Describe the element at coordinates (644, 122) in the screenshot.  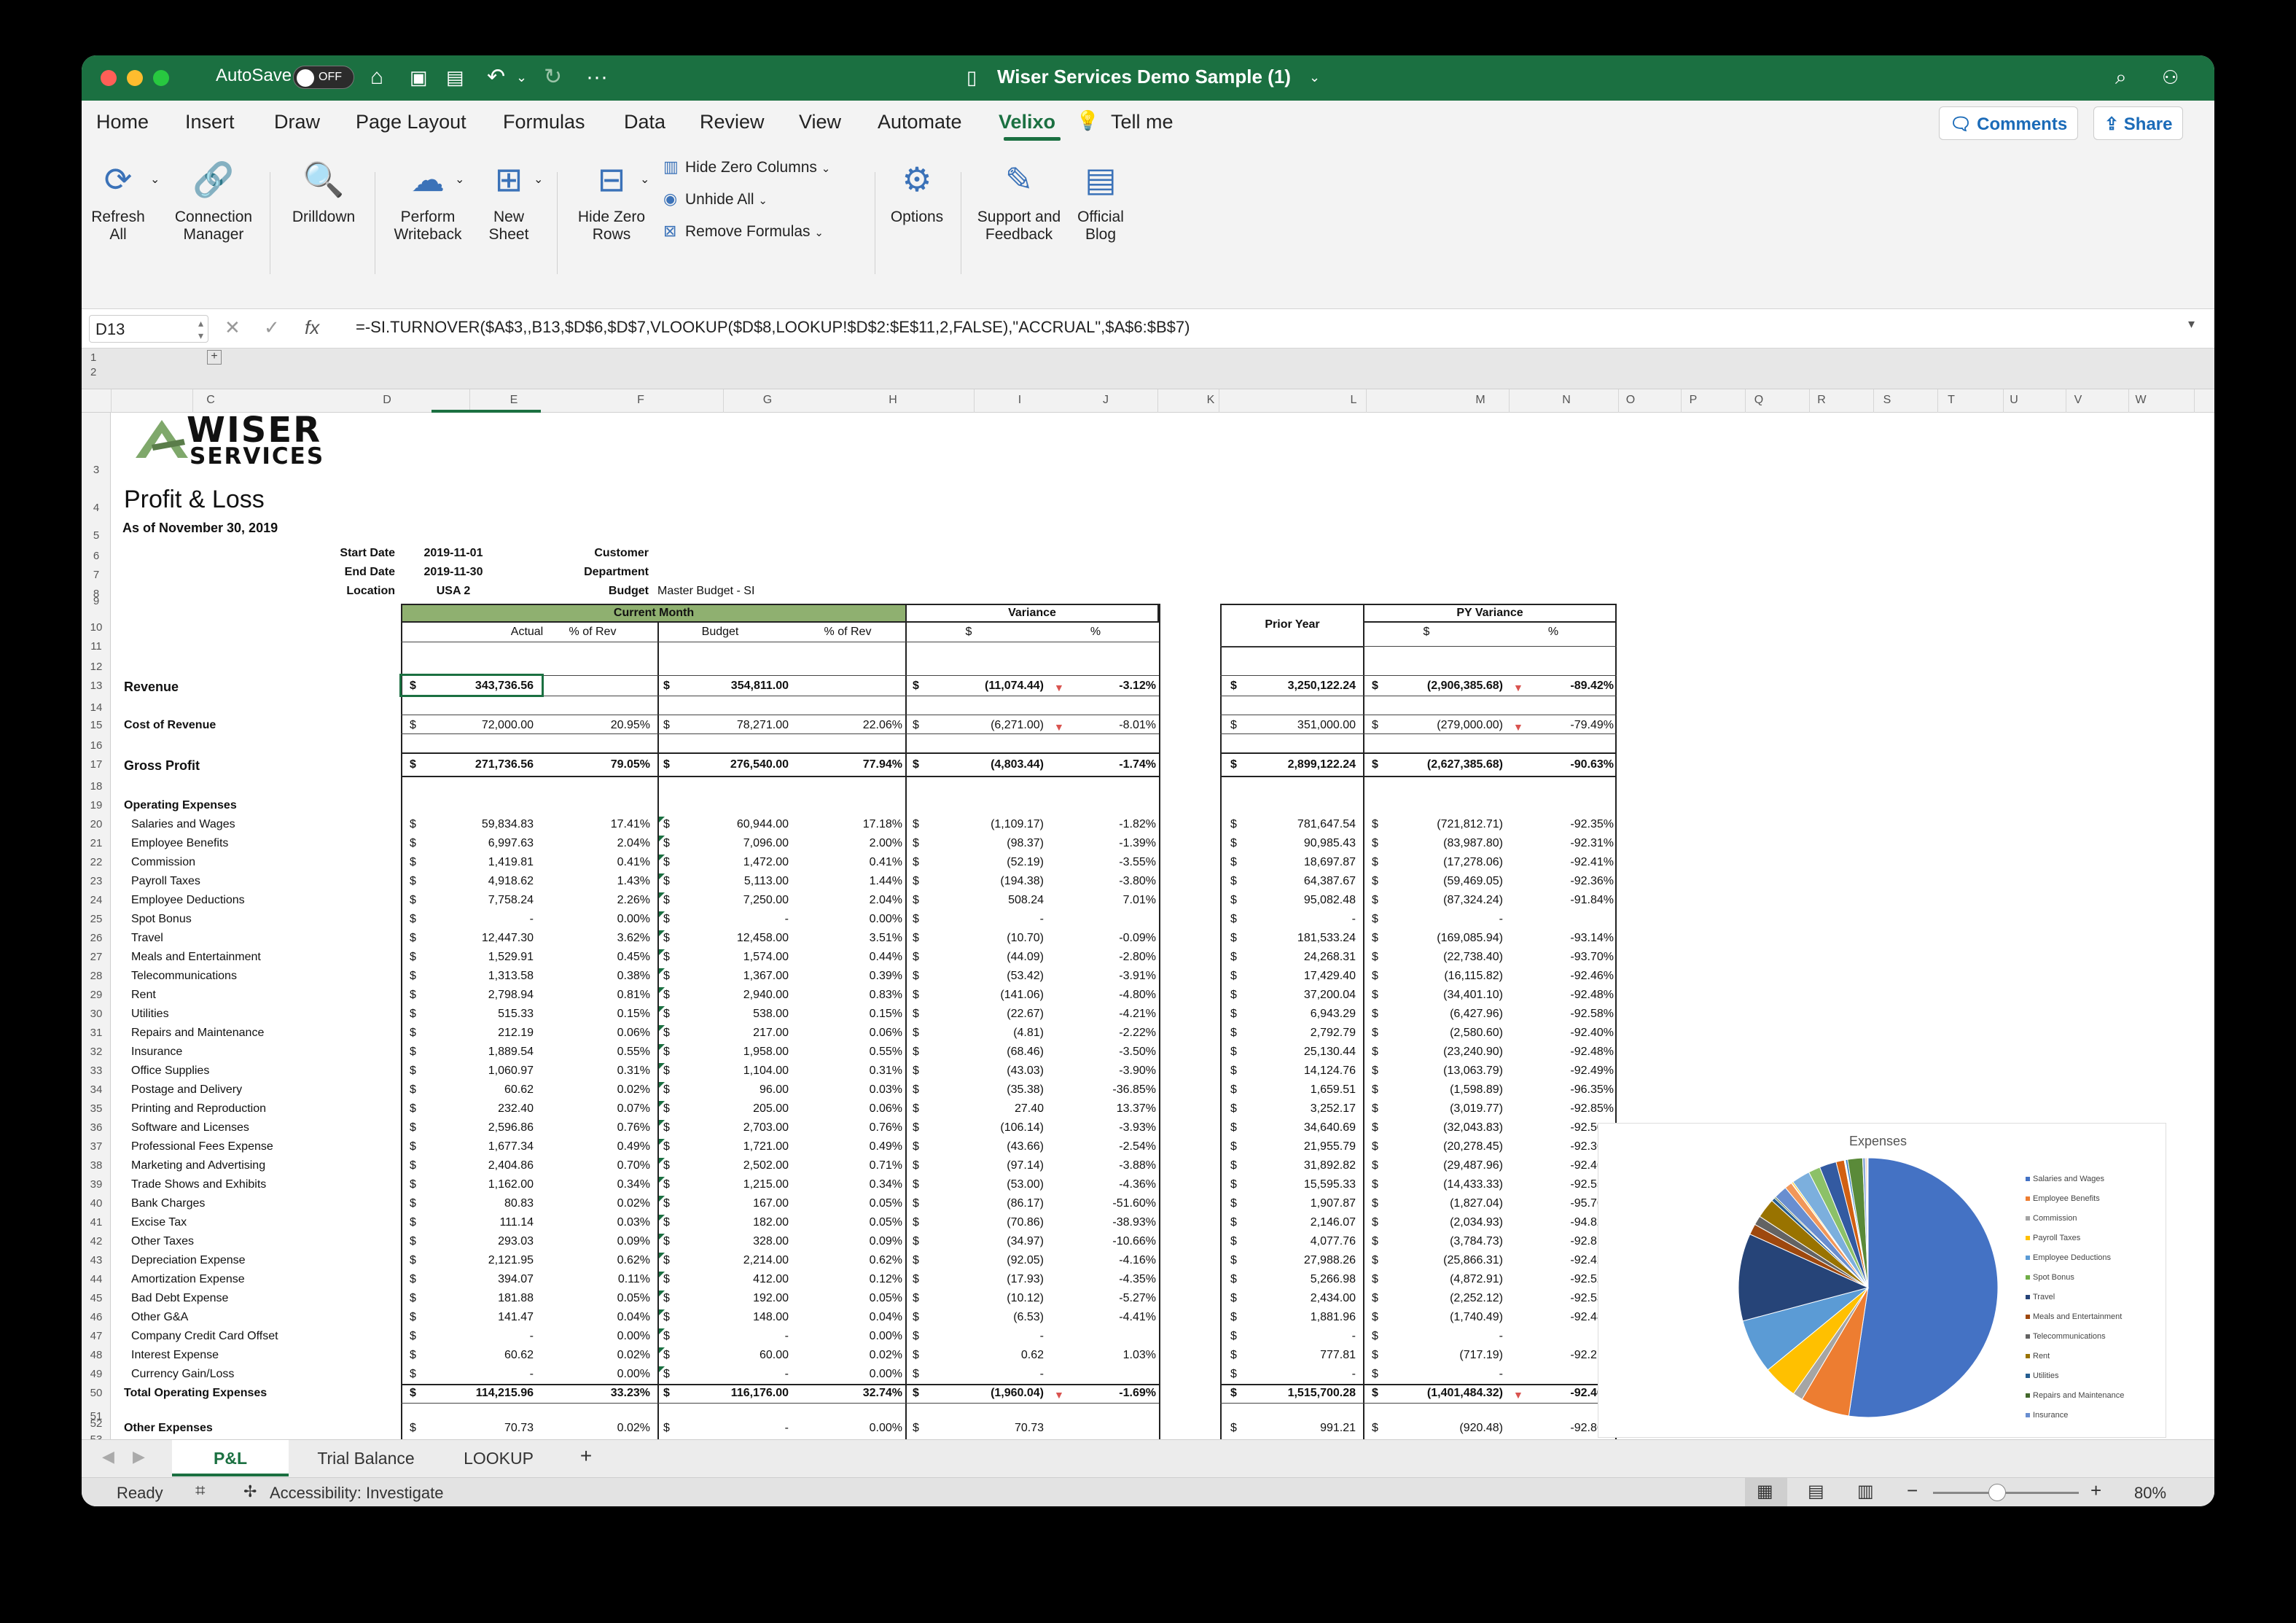
I see `menu-data: Data` at that location.